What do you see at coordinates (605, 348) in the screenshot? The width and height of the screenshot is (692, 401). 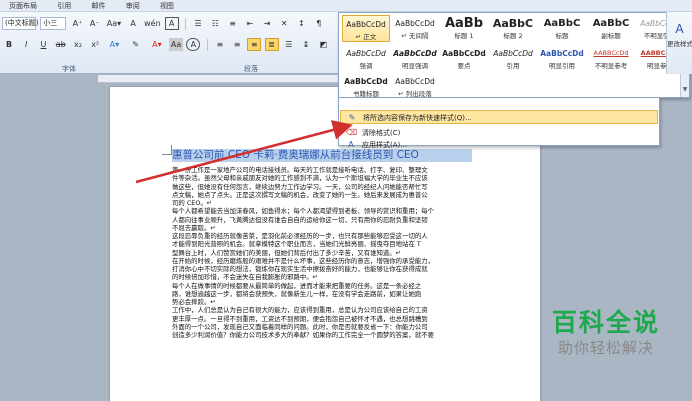 I see `watermark-subtitle: 助你轻松解决` at bounding box center [605, 348].